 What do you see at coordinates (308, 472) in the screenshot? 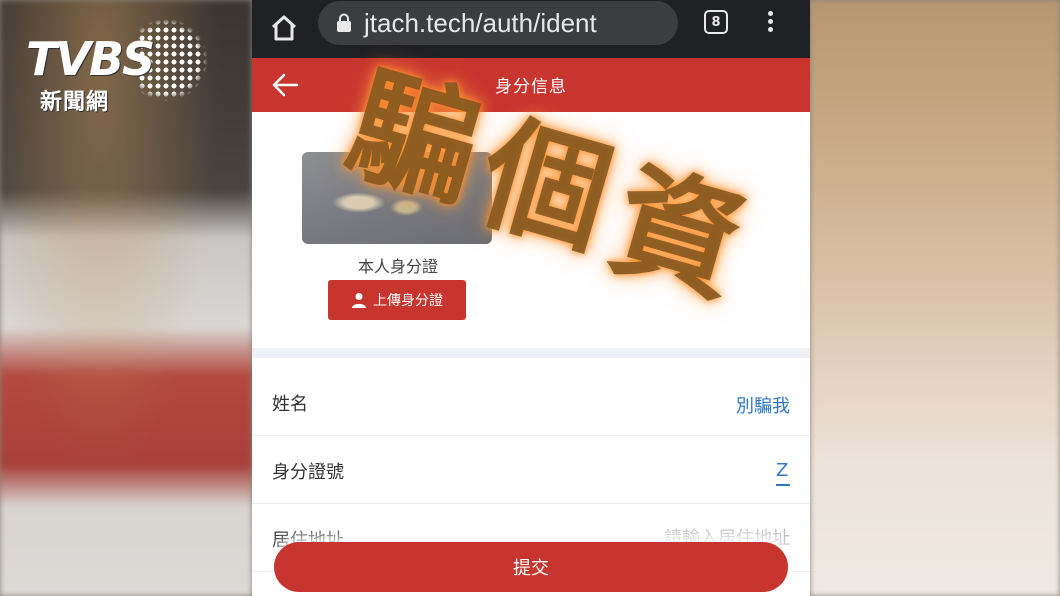
I see `id-number-label: 身分證號` at bounding box center [308, 472].